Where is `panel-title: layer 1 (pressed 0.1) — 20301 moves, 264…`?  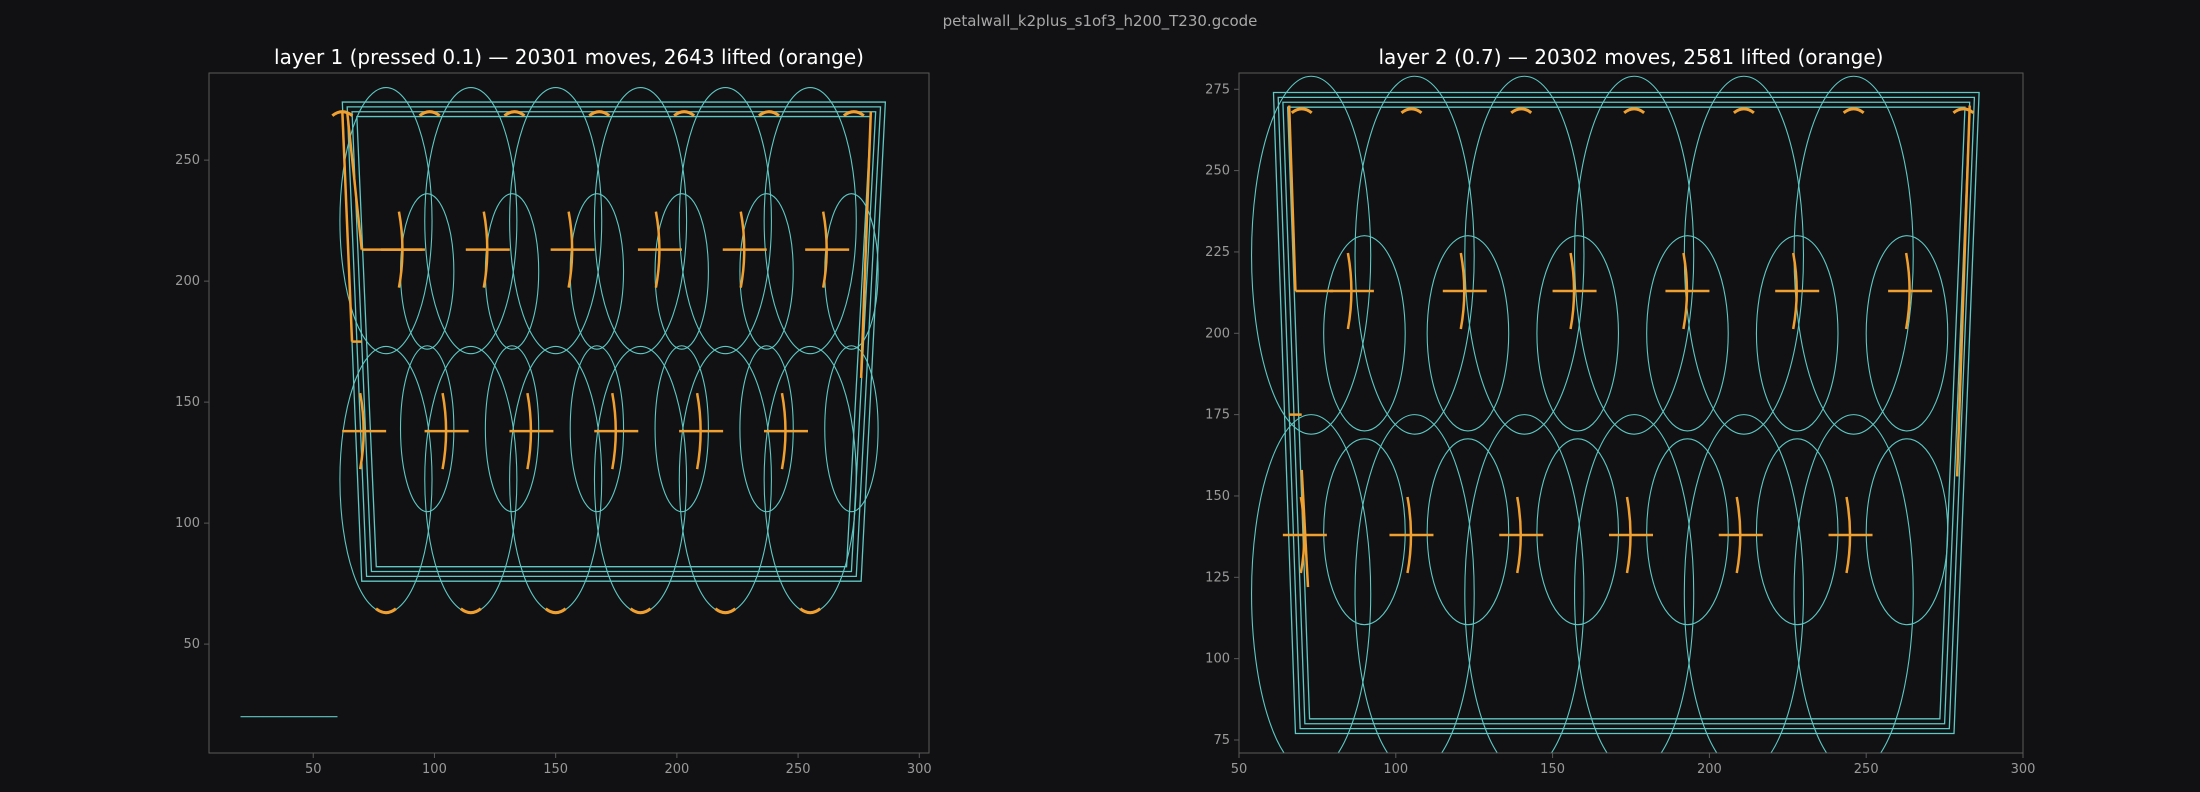
panel-title: layer 1 (pressed 0.1) — 20301 moves, 264… is located at coordinates (569, 57).